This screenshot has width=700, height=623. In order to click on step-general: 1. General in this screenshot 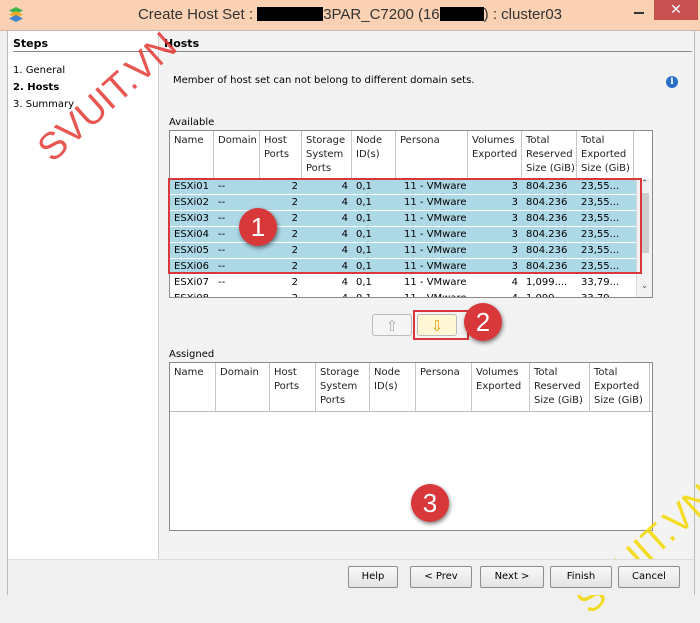, I will do `click(39, 70)`.